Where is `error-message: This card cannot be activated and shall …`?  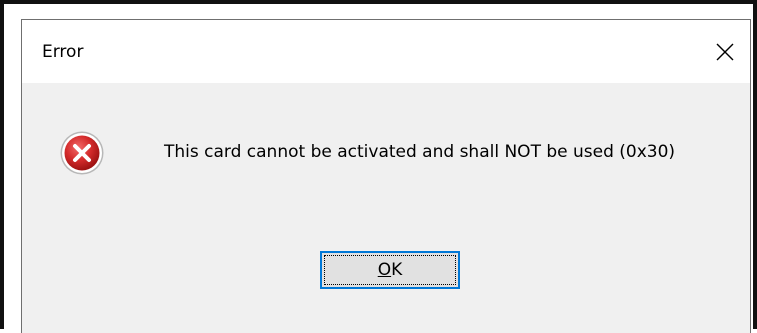
error-message: This card cannot be activated and shall … is located at coordinates (420, 152).